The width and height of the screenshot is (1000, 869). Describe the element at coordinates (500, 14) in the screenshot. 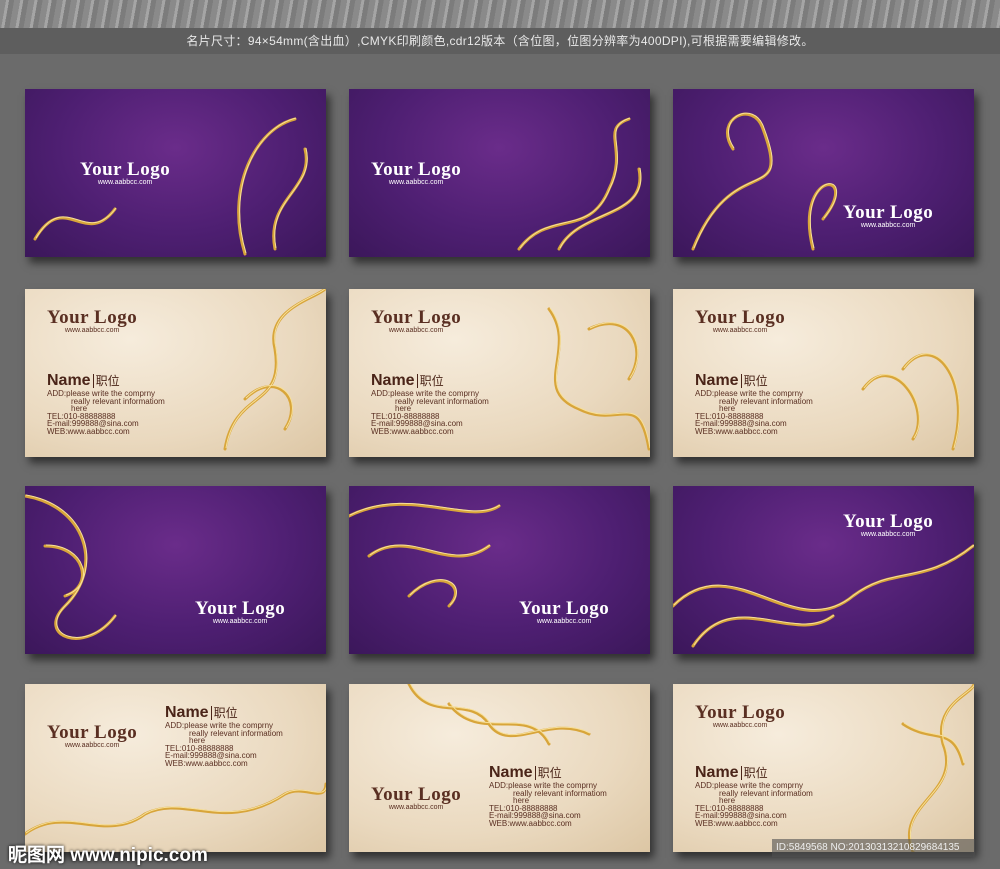

I see `decorative-top-band` at that location.